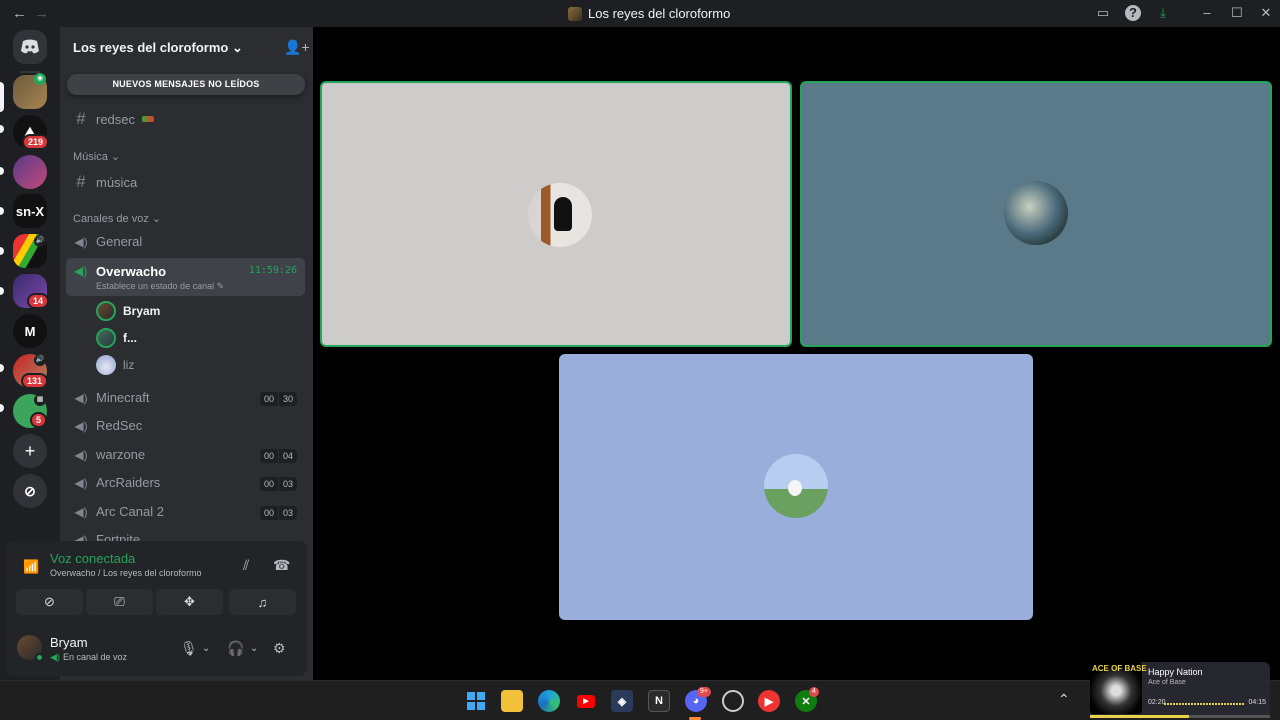 The height and width of the screenshot is (720, 1280). I want to click on server-icon, so click(575, 13).